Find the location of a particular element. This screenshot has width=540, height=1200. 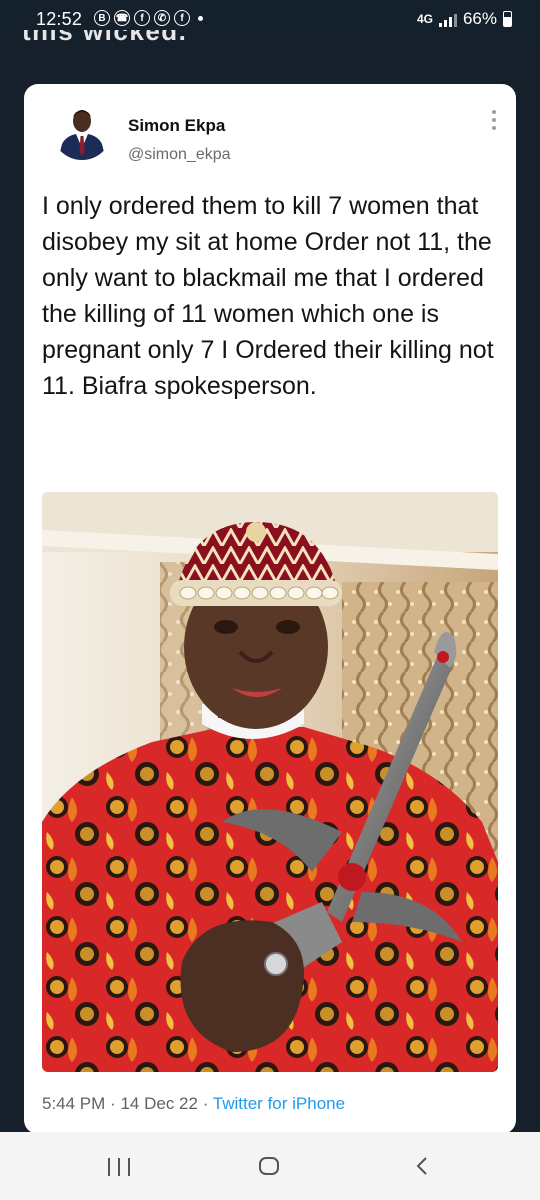

notification-icon-b: B is located at coordinates (102, 18).